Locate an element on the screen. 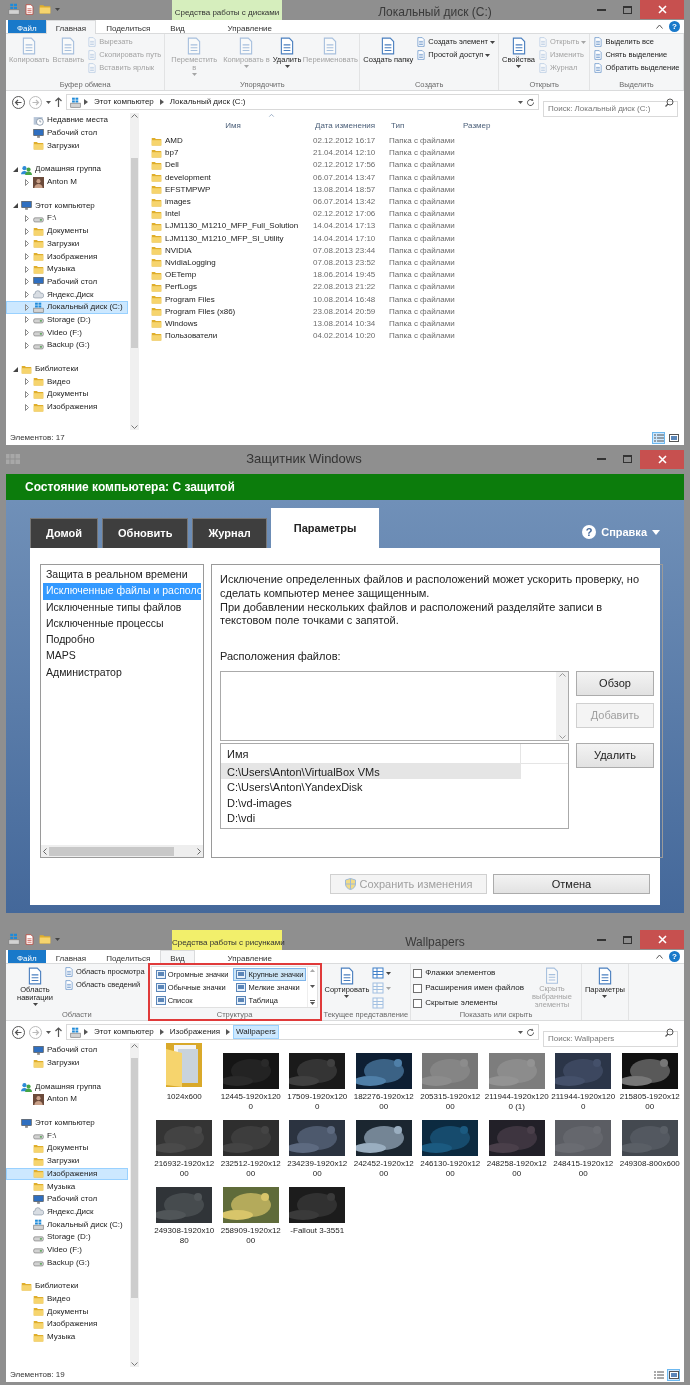  button: Удалить is located at coordinates (615, 755).